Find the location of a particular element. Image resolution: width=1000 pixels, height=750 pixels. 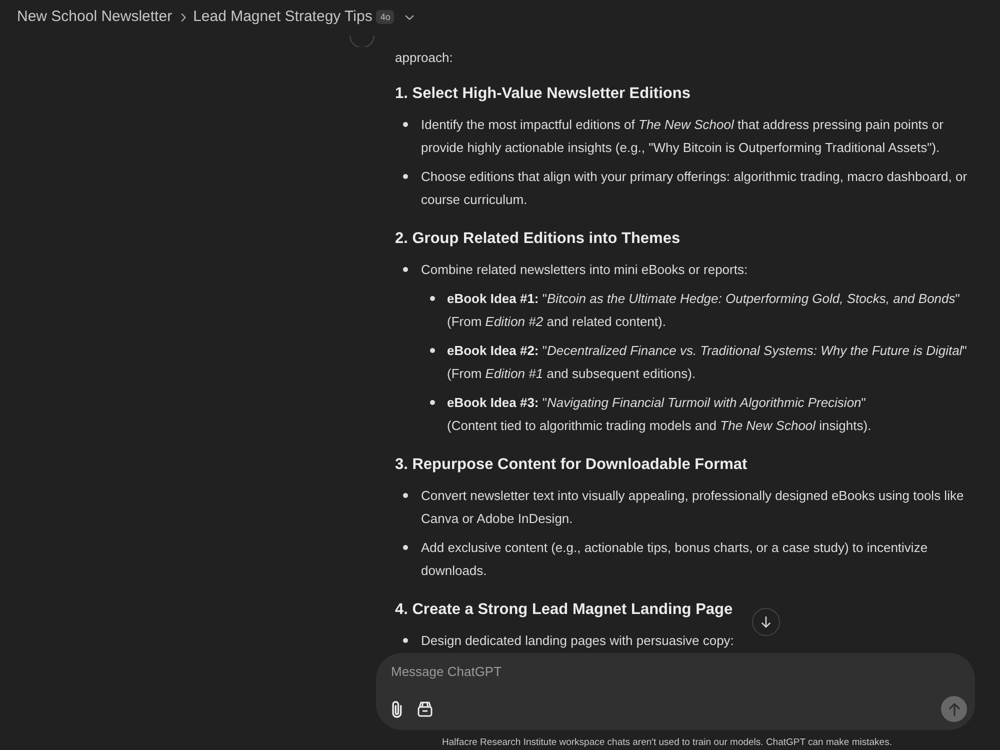

section-heading: 3. Repurpose Content for Downloadable Format is located at coordinates (571, 465).